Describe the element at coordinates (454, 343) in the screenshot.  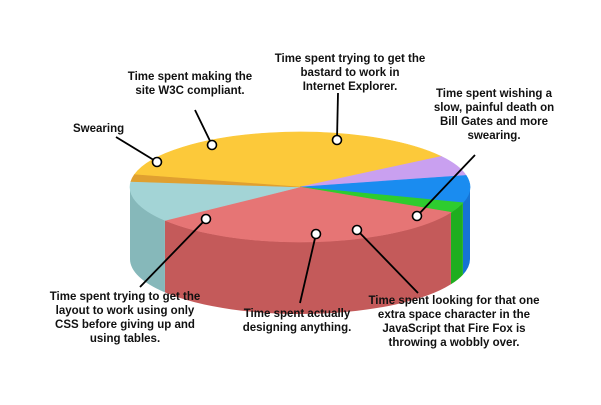
I see `slice-label-2-line-3: throwing a wobbly over.` at that location.